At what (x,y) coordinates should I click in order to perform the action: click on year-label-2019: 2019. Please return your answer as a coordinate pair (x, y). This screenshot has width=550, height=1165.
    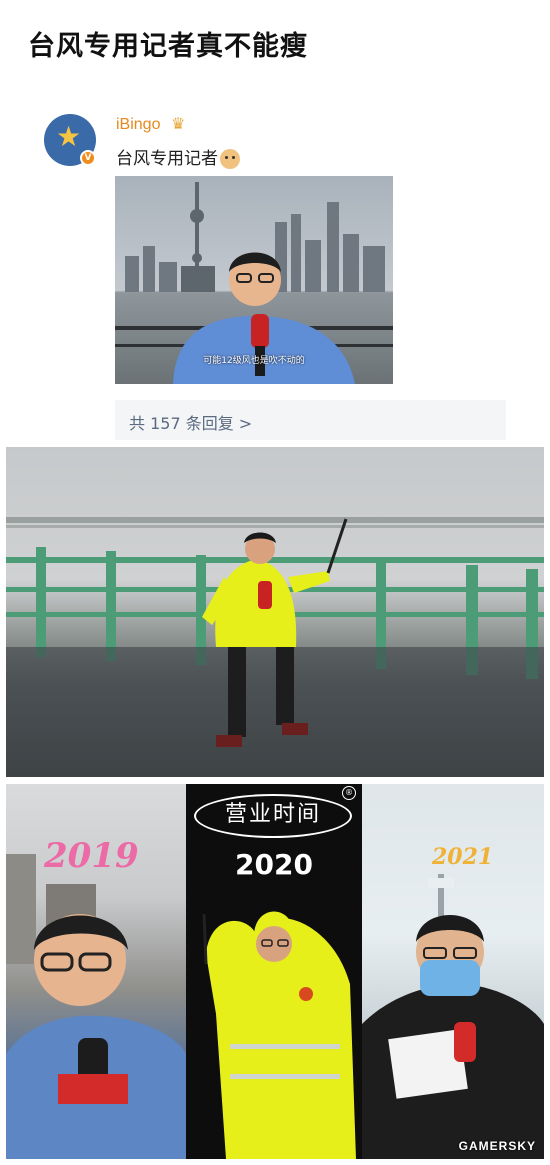
    Looking at the image, I should click on (91, 856).